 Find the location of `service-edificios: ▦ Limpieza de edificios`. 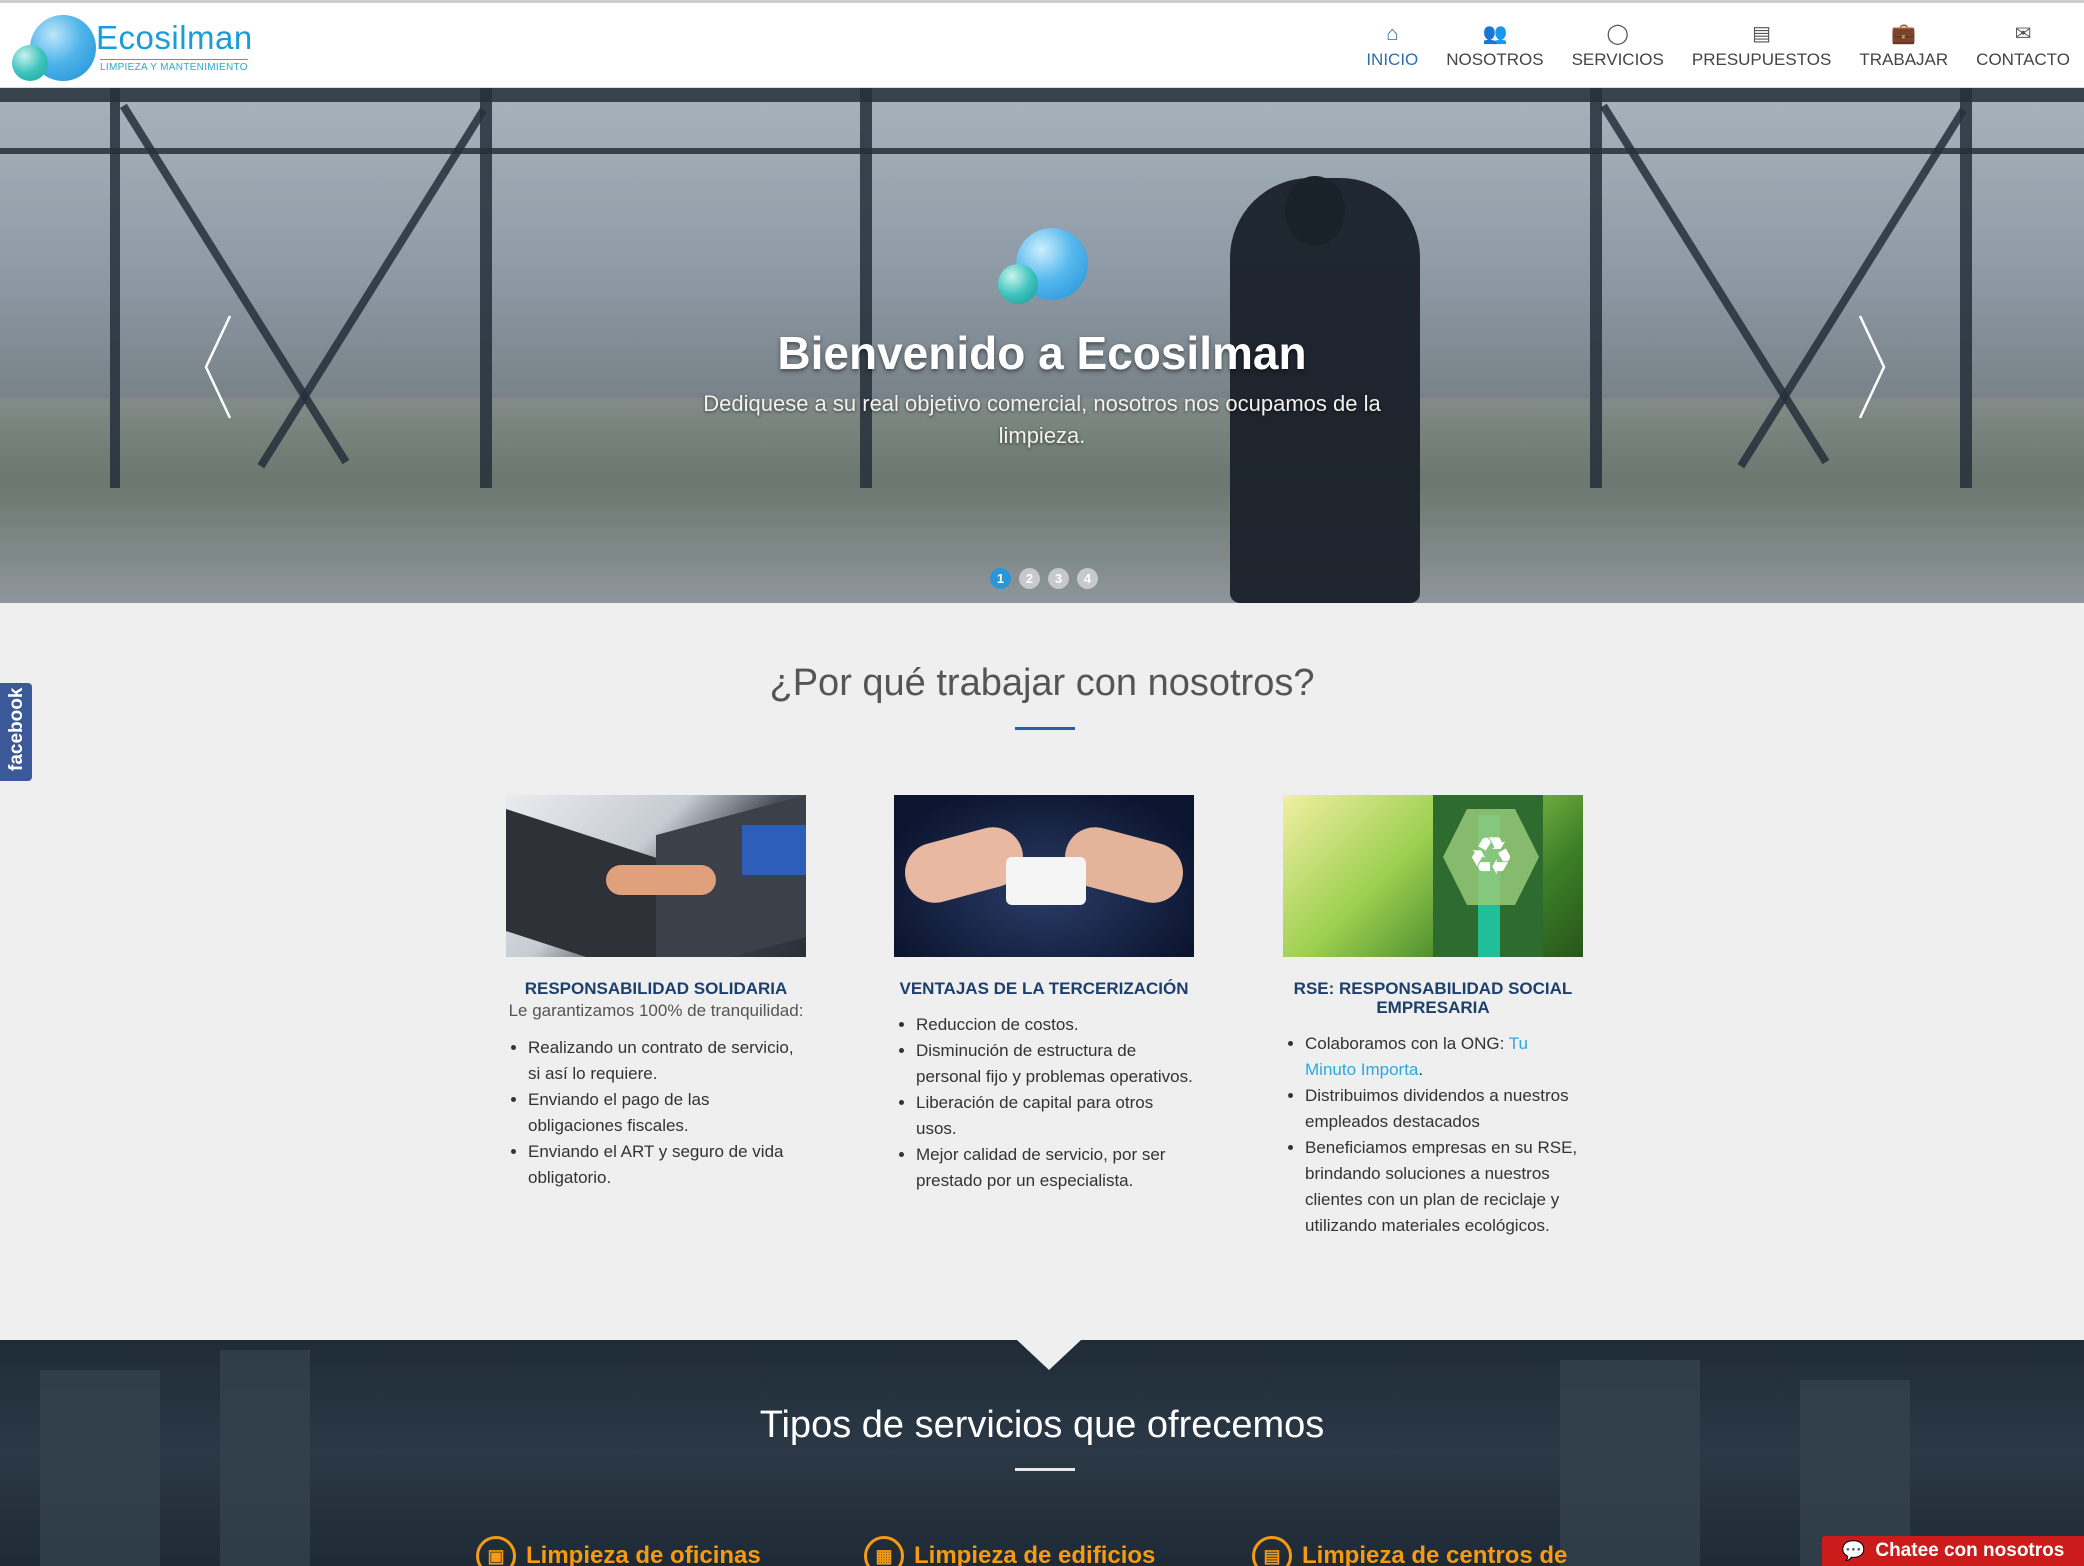

service-edificios: ▦ Limpieza de edificios is located at coordinates (1009, 1551).